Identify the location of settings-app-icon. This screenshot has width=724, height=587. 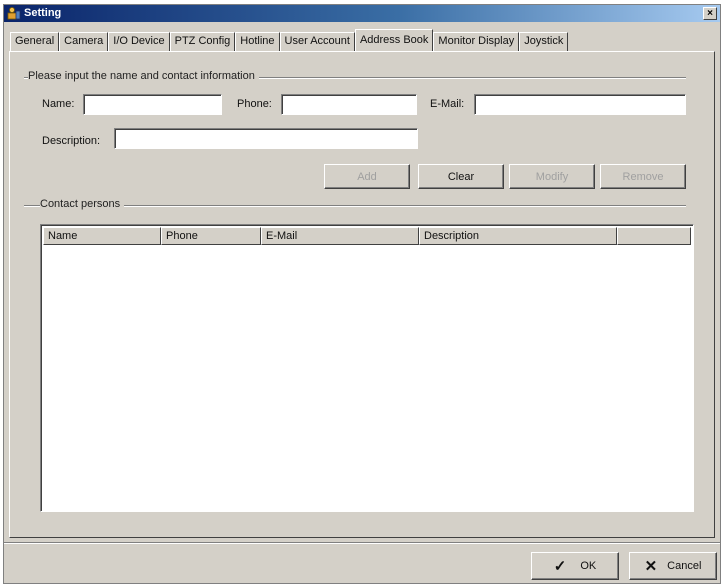
(14, 13).